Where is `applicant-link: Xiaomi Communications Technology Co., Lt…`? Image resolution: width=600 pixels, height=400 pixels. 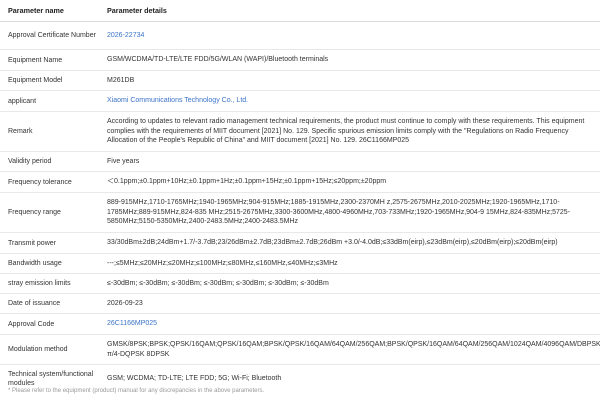
applicant-link: Xiaomi Communications Technology Co., Lt… is located at coordinates (353, 101).